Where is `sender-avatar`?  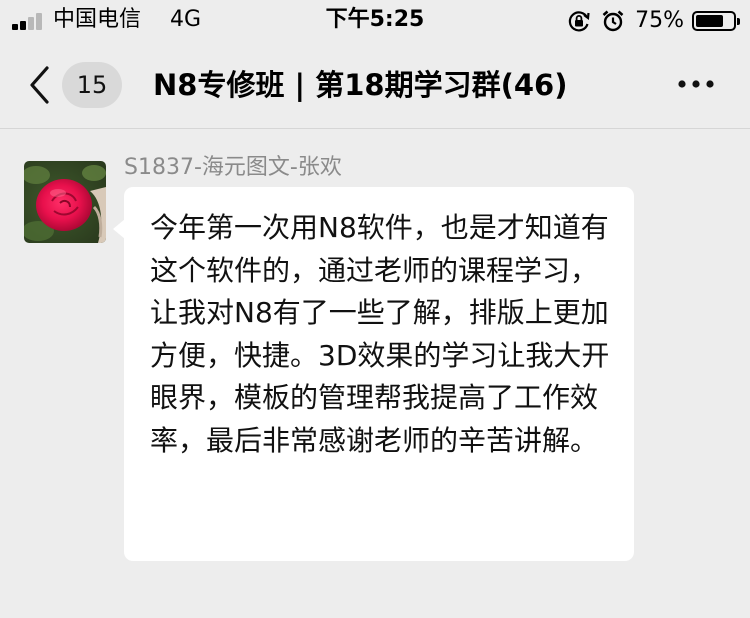 sender-avatar is located at coordinates (65, 202).